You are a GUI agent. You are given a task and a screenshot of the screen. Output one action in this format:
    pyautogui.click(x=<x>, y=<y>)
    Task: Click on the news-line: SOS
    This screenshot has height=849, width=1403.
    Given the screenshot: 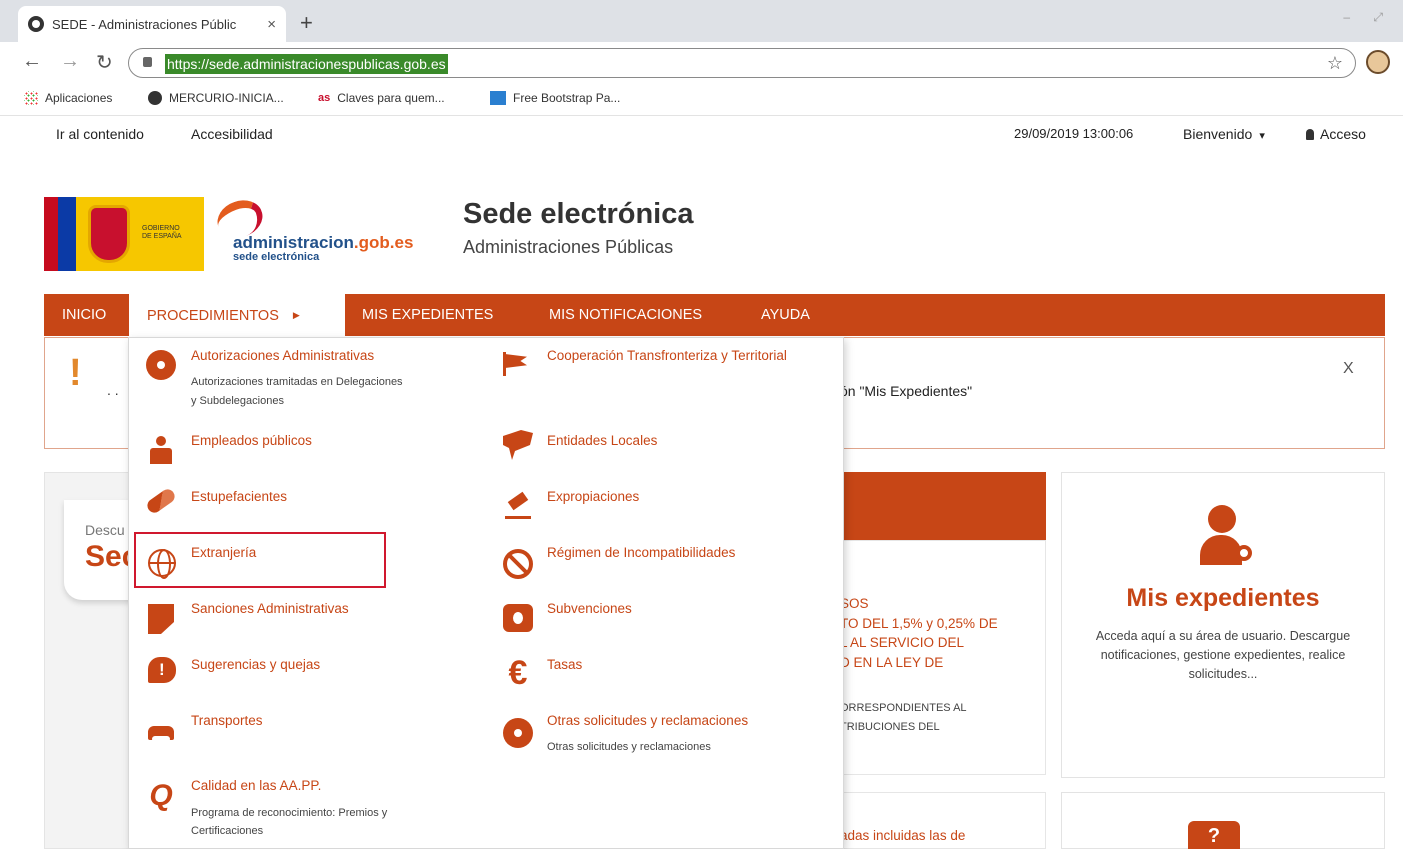 What is the action you would take?
    pyautogui.click(x=854, y=604)
    